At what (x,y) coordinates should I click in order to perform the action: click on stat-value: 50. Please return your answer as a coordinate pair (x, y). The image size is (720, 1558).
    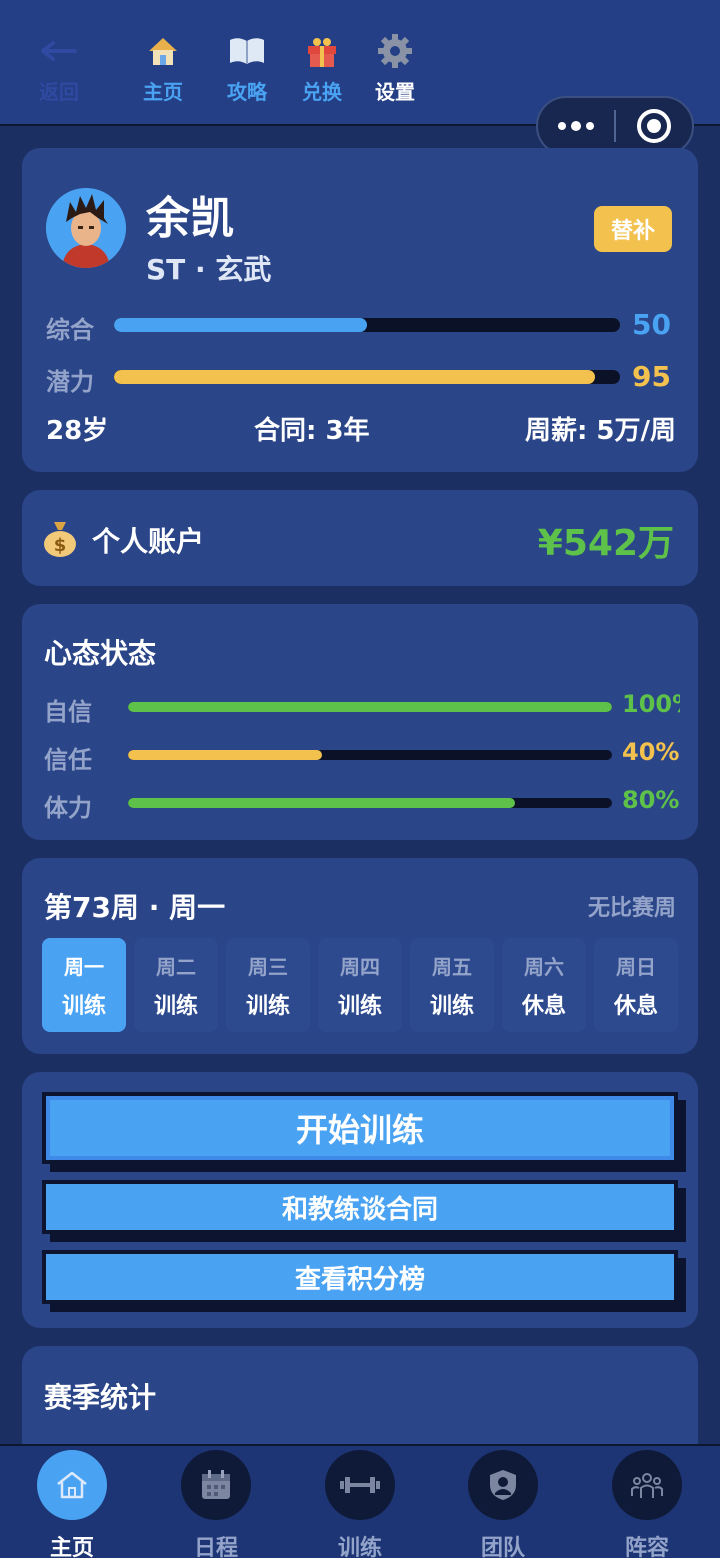
    Looking at the image, I should click on (651, 324).